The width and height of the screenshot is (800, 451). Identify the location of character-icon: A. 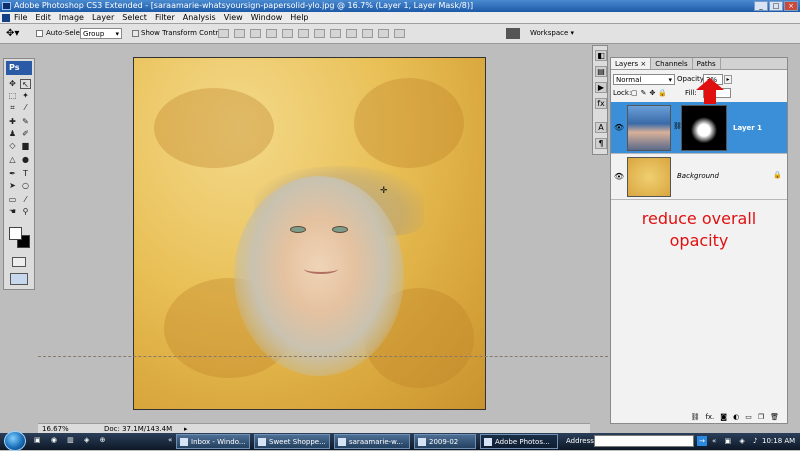
(601, 127).